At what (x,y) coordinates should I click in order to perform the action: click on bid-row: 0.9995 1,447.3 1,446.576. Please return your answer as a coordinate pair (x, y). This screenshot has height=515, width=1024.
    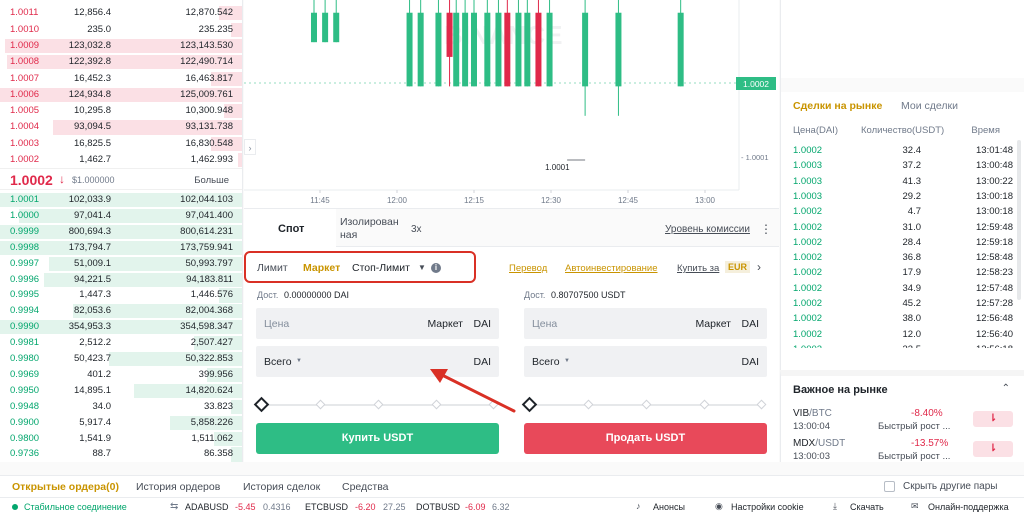
    Looking at the image, I should click on (121, 295).